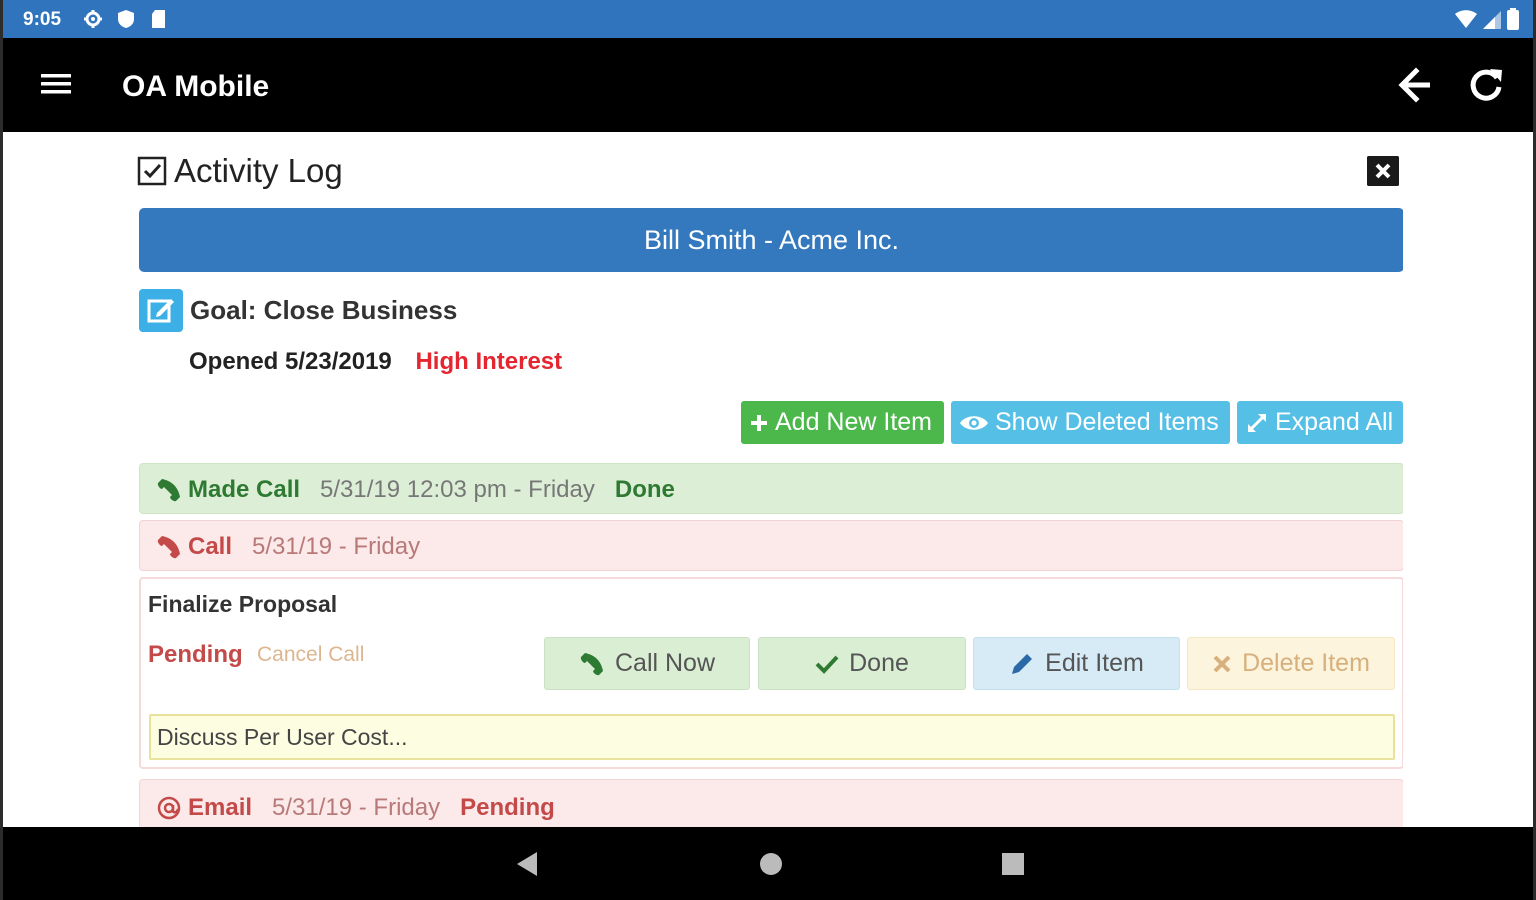  I want to click on made-call-type-group: Made Call, so click(228, 490).